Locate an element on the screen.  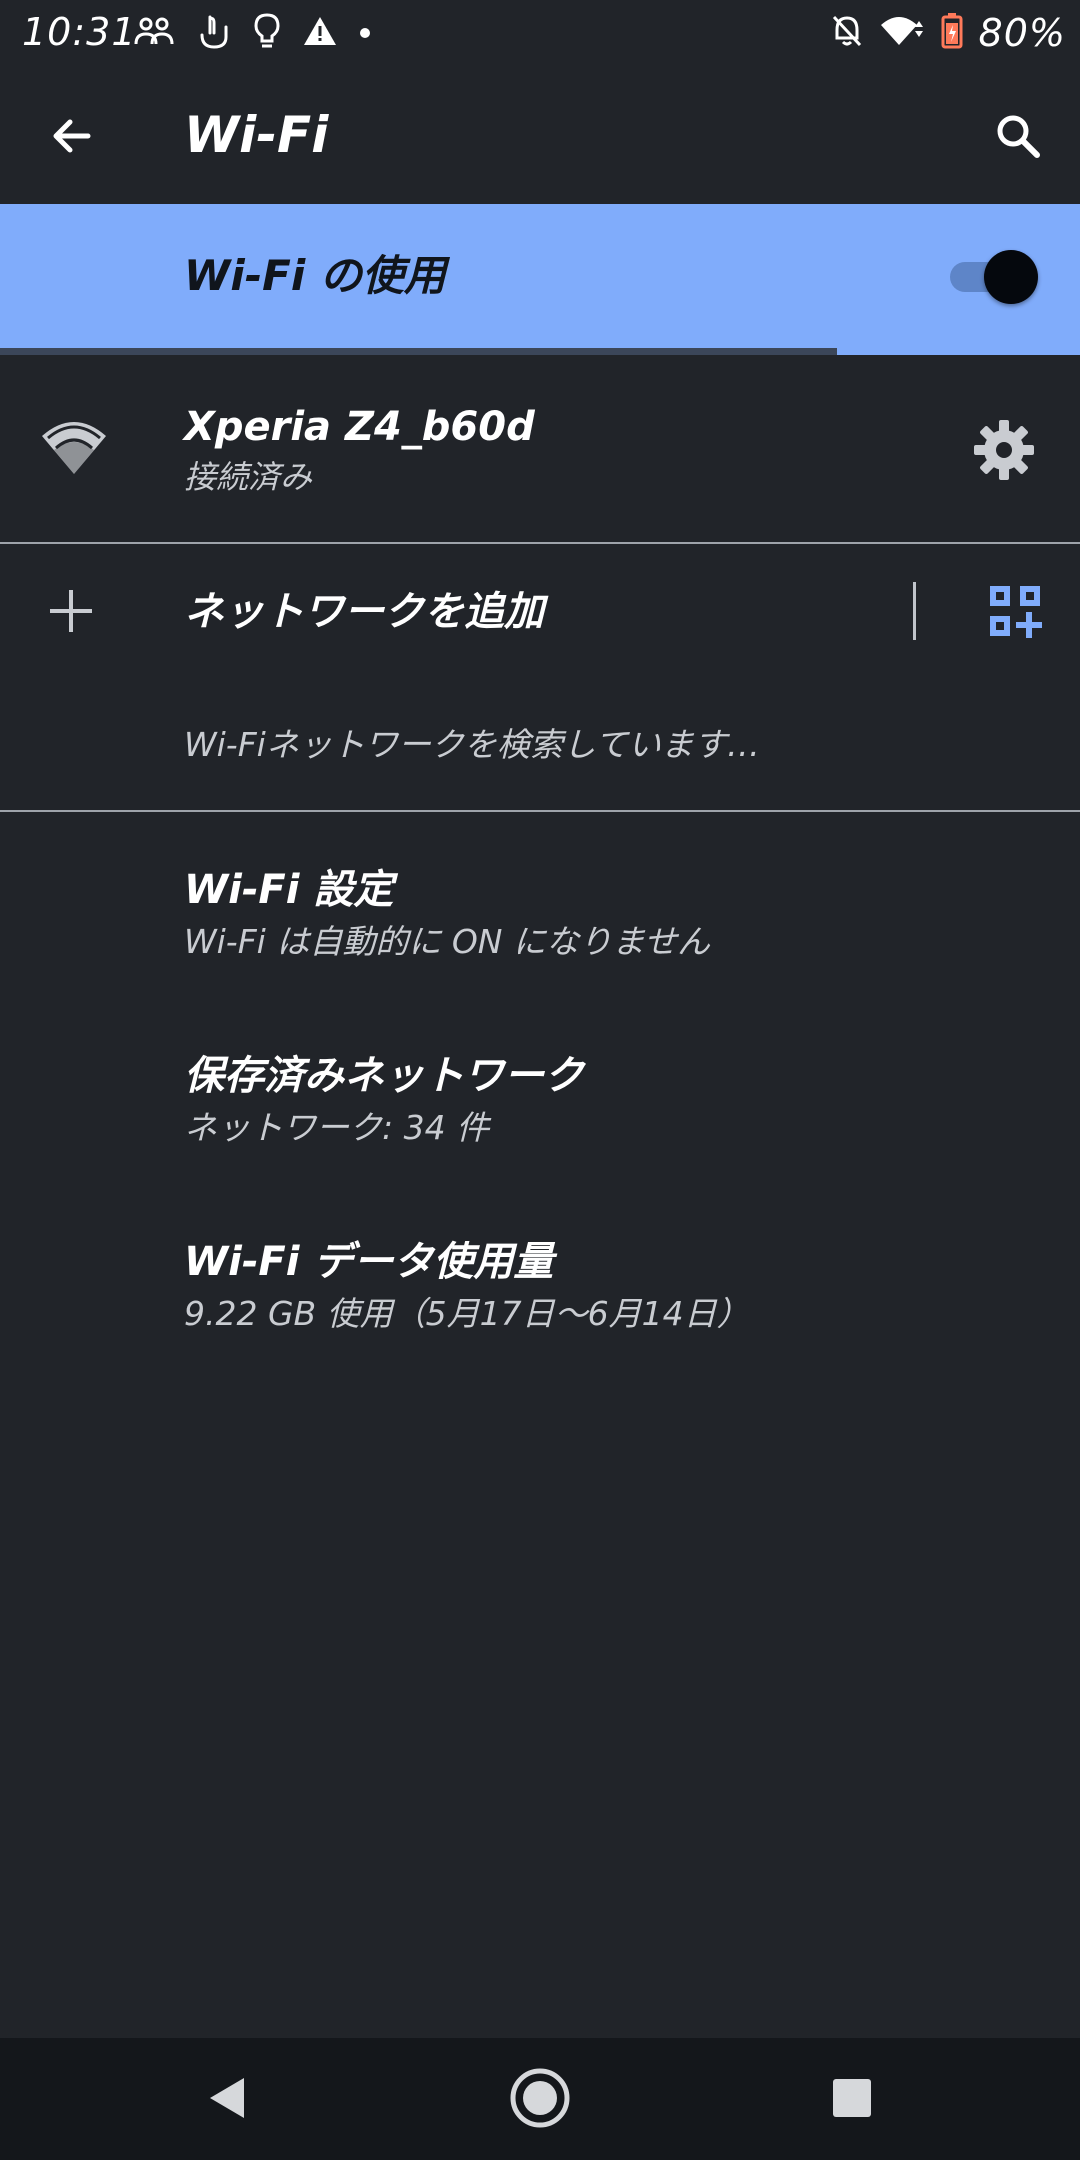
arrow-back-icon is located at coordinates (72, 136).